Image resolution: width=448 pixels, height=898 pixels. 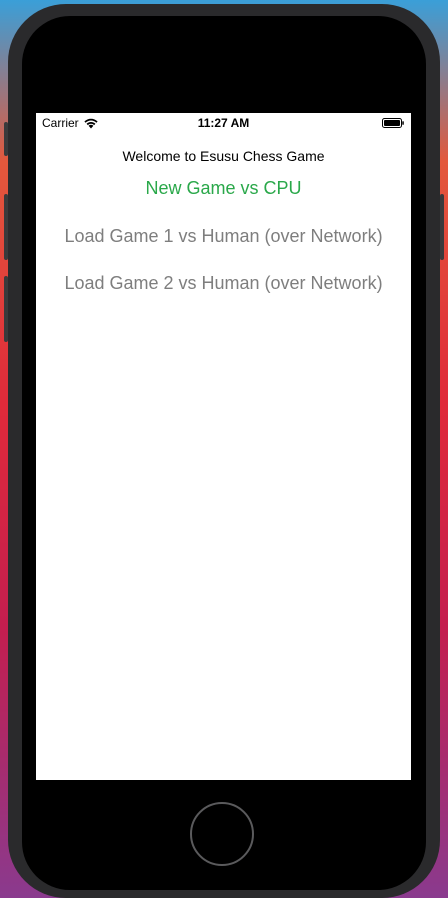 I want to click on volume-down-button, so click(x=6, y=309).